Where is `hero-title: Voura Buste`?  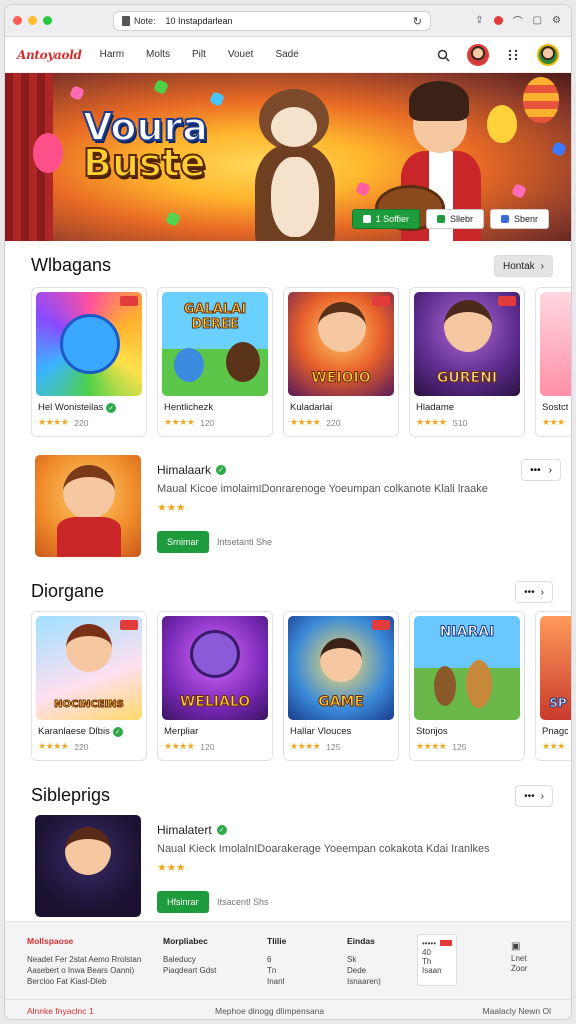 hero-title: Voura Buste is located at coordinates (145, 144).